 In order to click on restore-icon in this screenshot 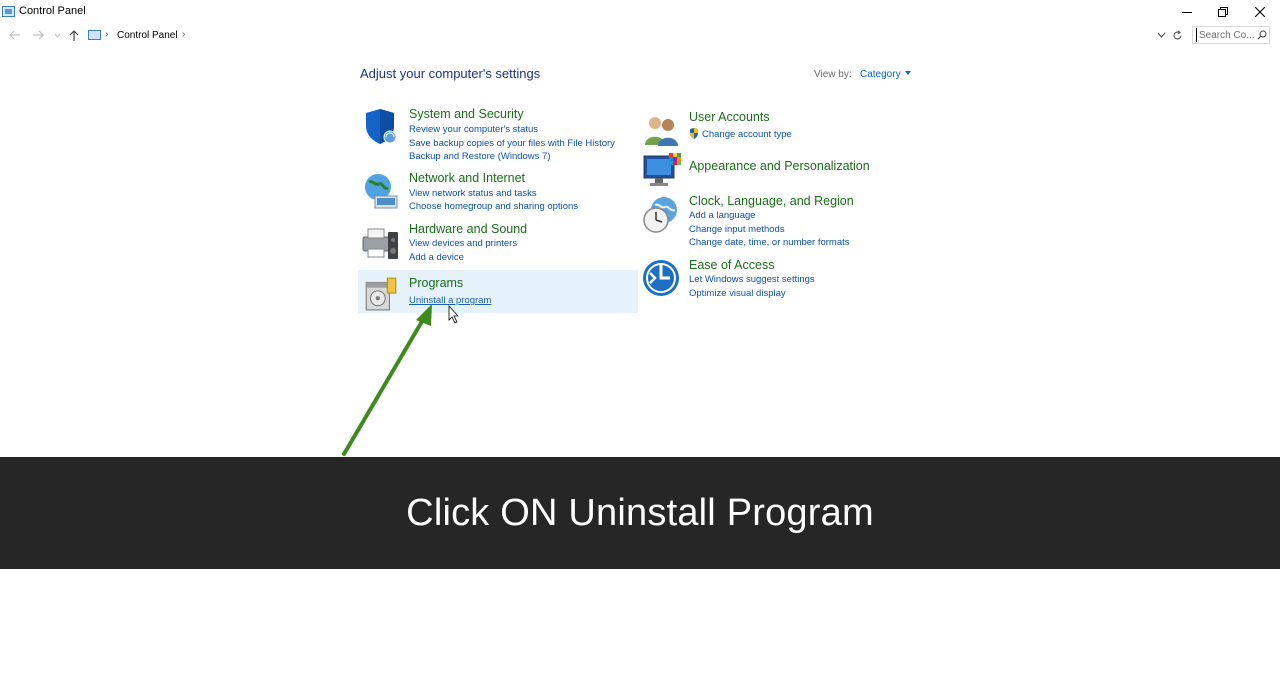, I will do `click(1223, 12)`.